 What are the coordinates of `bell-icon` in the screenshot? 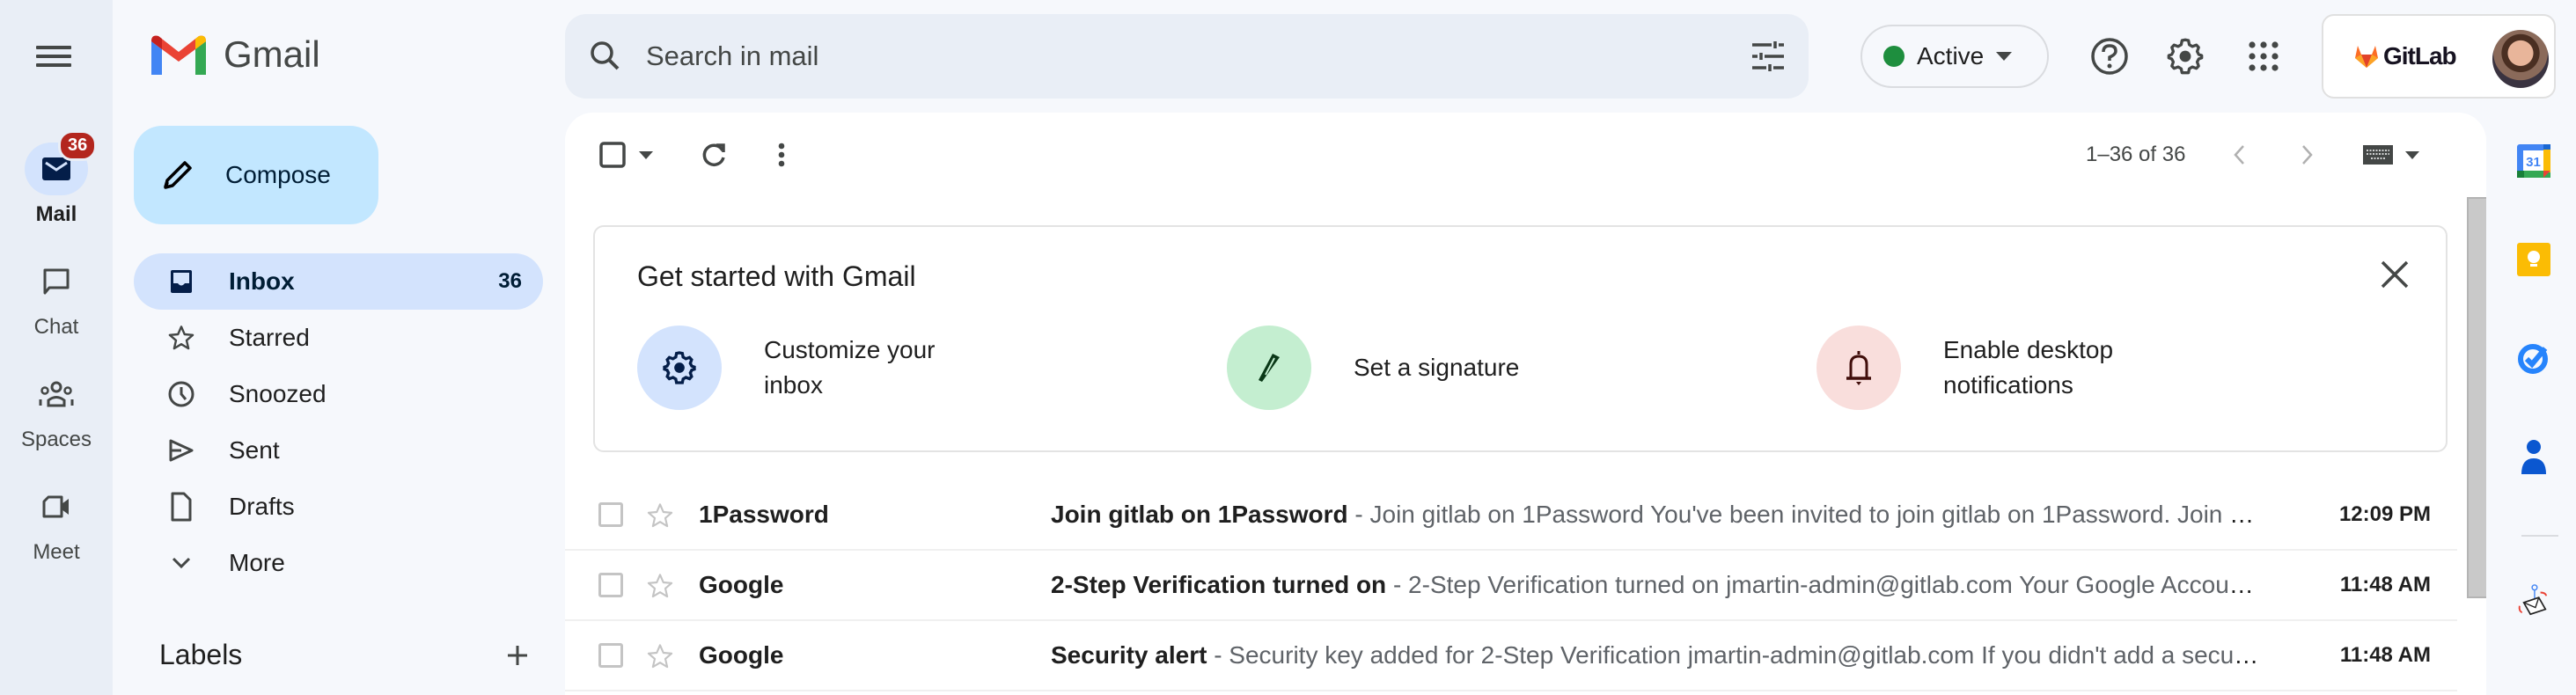 It's located at (1858, 368).